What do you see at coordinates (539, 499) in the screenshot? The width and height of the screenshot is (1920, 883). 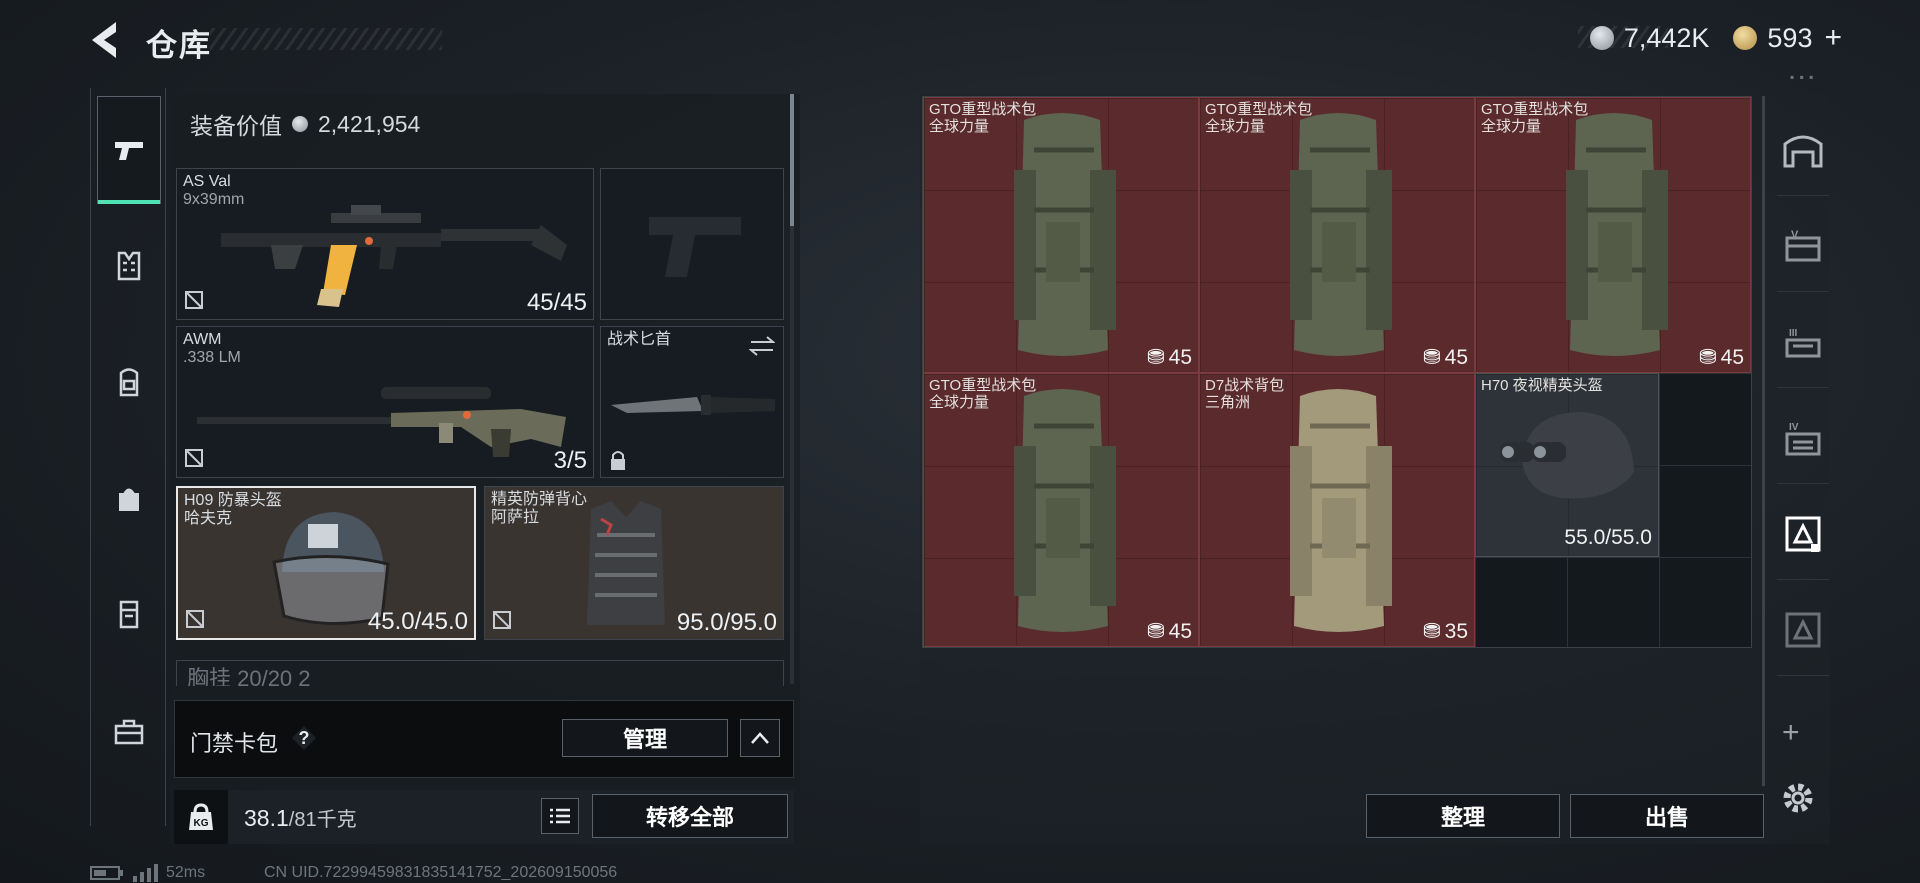 I see `armor-name: 精英防弹背心` at bounding box center [539, 499].